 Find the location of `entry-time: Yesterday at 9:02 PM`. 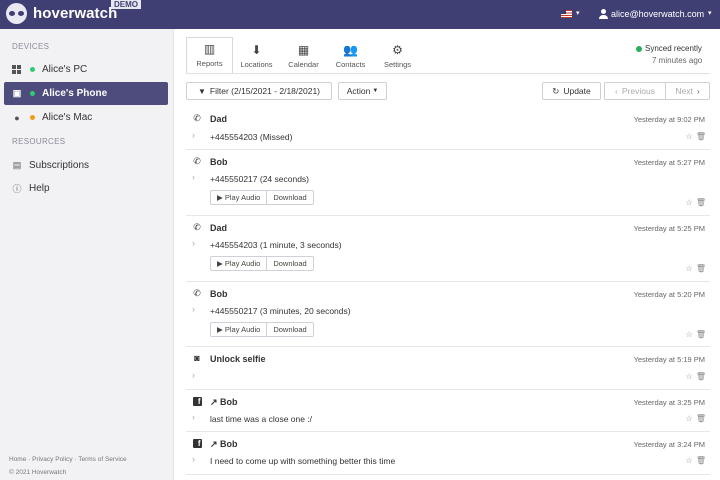

entry-time: Yesterday at 9:02 PM is located at coordinates (669, 119).